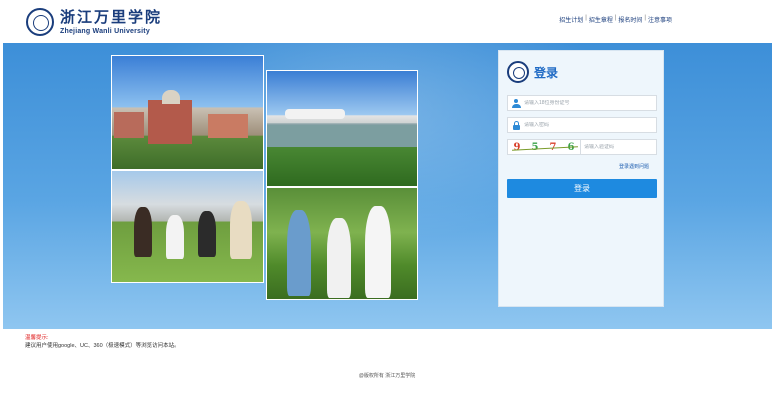  Describe the element at coordinates (516, 103) in the screenshot. I see `user-icon` at that location.